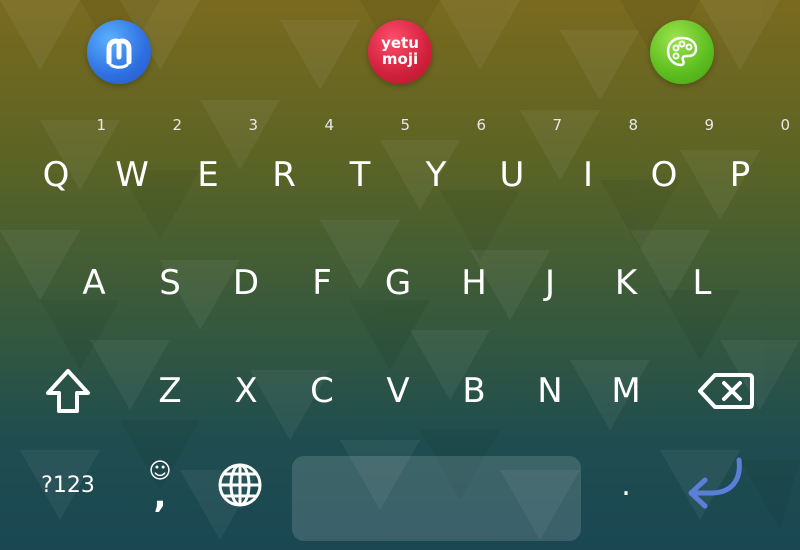  I want to click on key-l: L, so click(702, 283).